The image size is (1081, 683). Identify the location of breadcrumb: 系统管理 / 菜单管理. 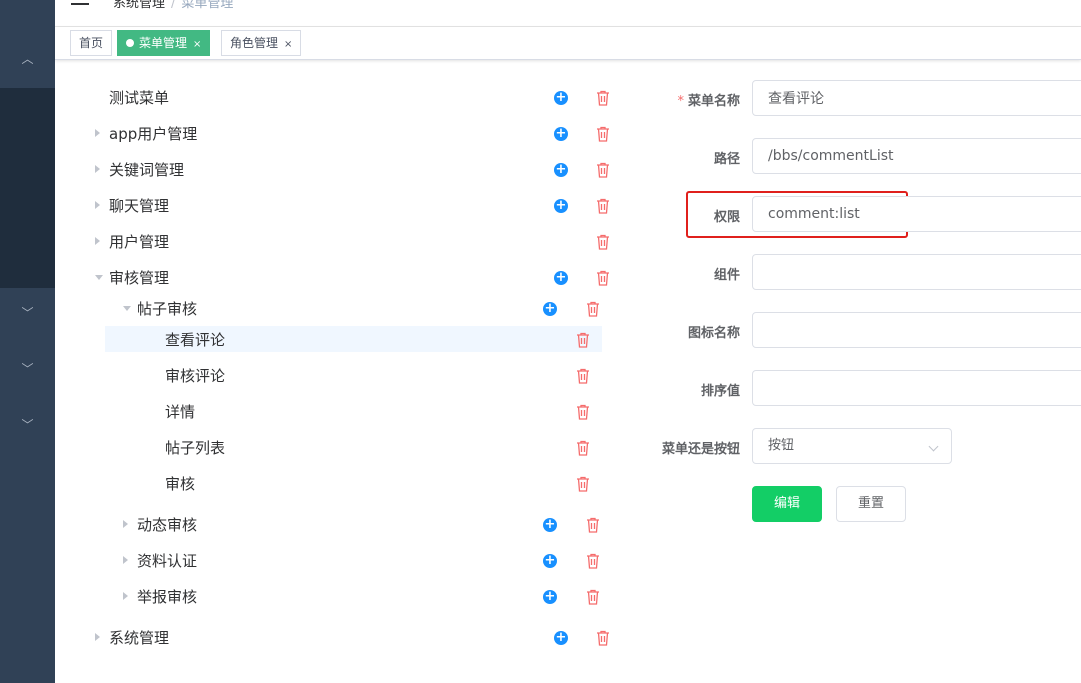
(173, 5).